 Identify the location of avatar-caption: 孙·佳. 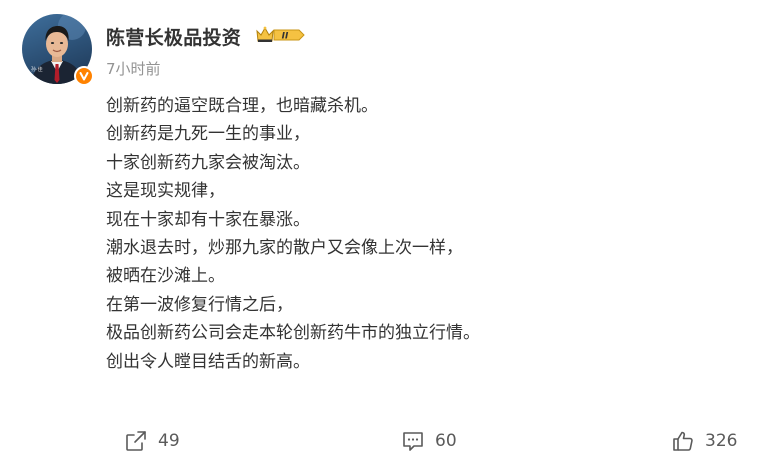
(37, 70).